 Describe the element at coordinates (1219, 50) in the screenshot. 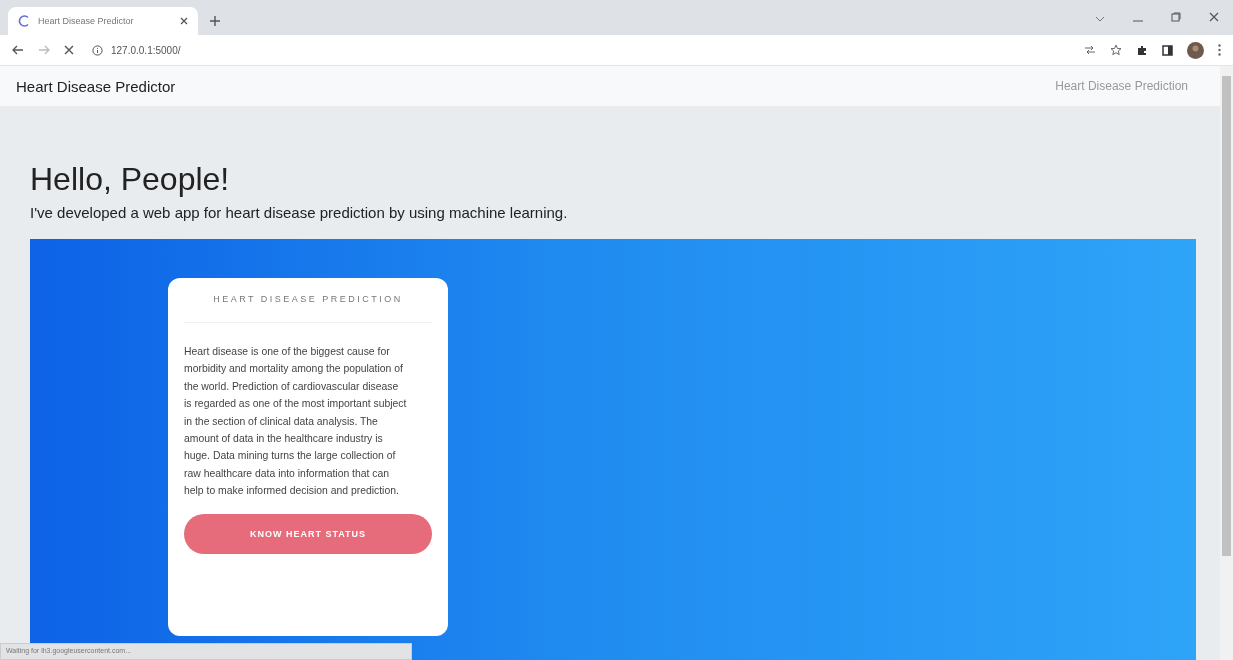

I see `menu-icon` at that location.